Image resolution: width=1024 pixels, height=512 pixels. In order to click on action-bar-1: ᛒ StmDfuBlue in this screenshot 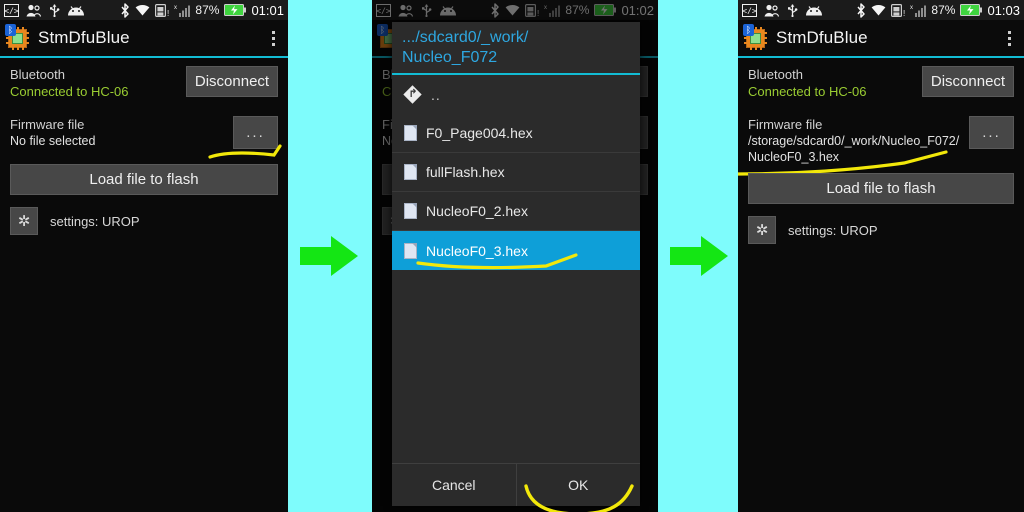, I will do `click(144, 39)`.